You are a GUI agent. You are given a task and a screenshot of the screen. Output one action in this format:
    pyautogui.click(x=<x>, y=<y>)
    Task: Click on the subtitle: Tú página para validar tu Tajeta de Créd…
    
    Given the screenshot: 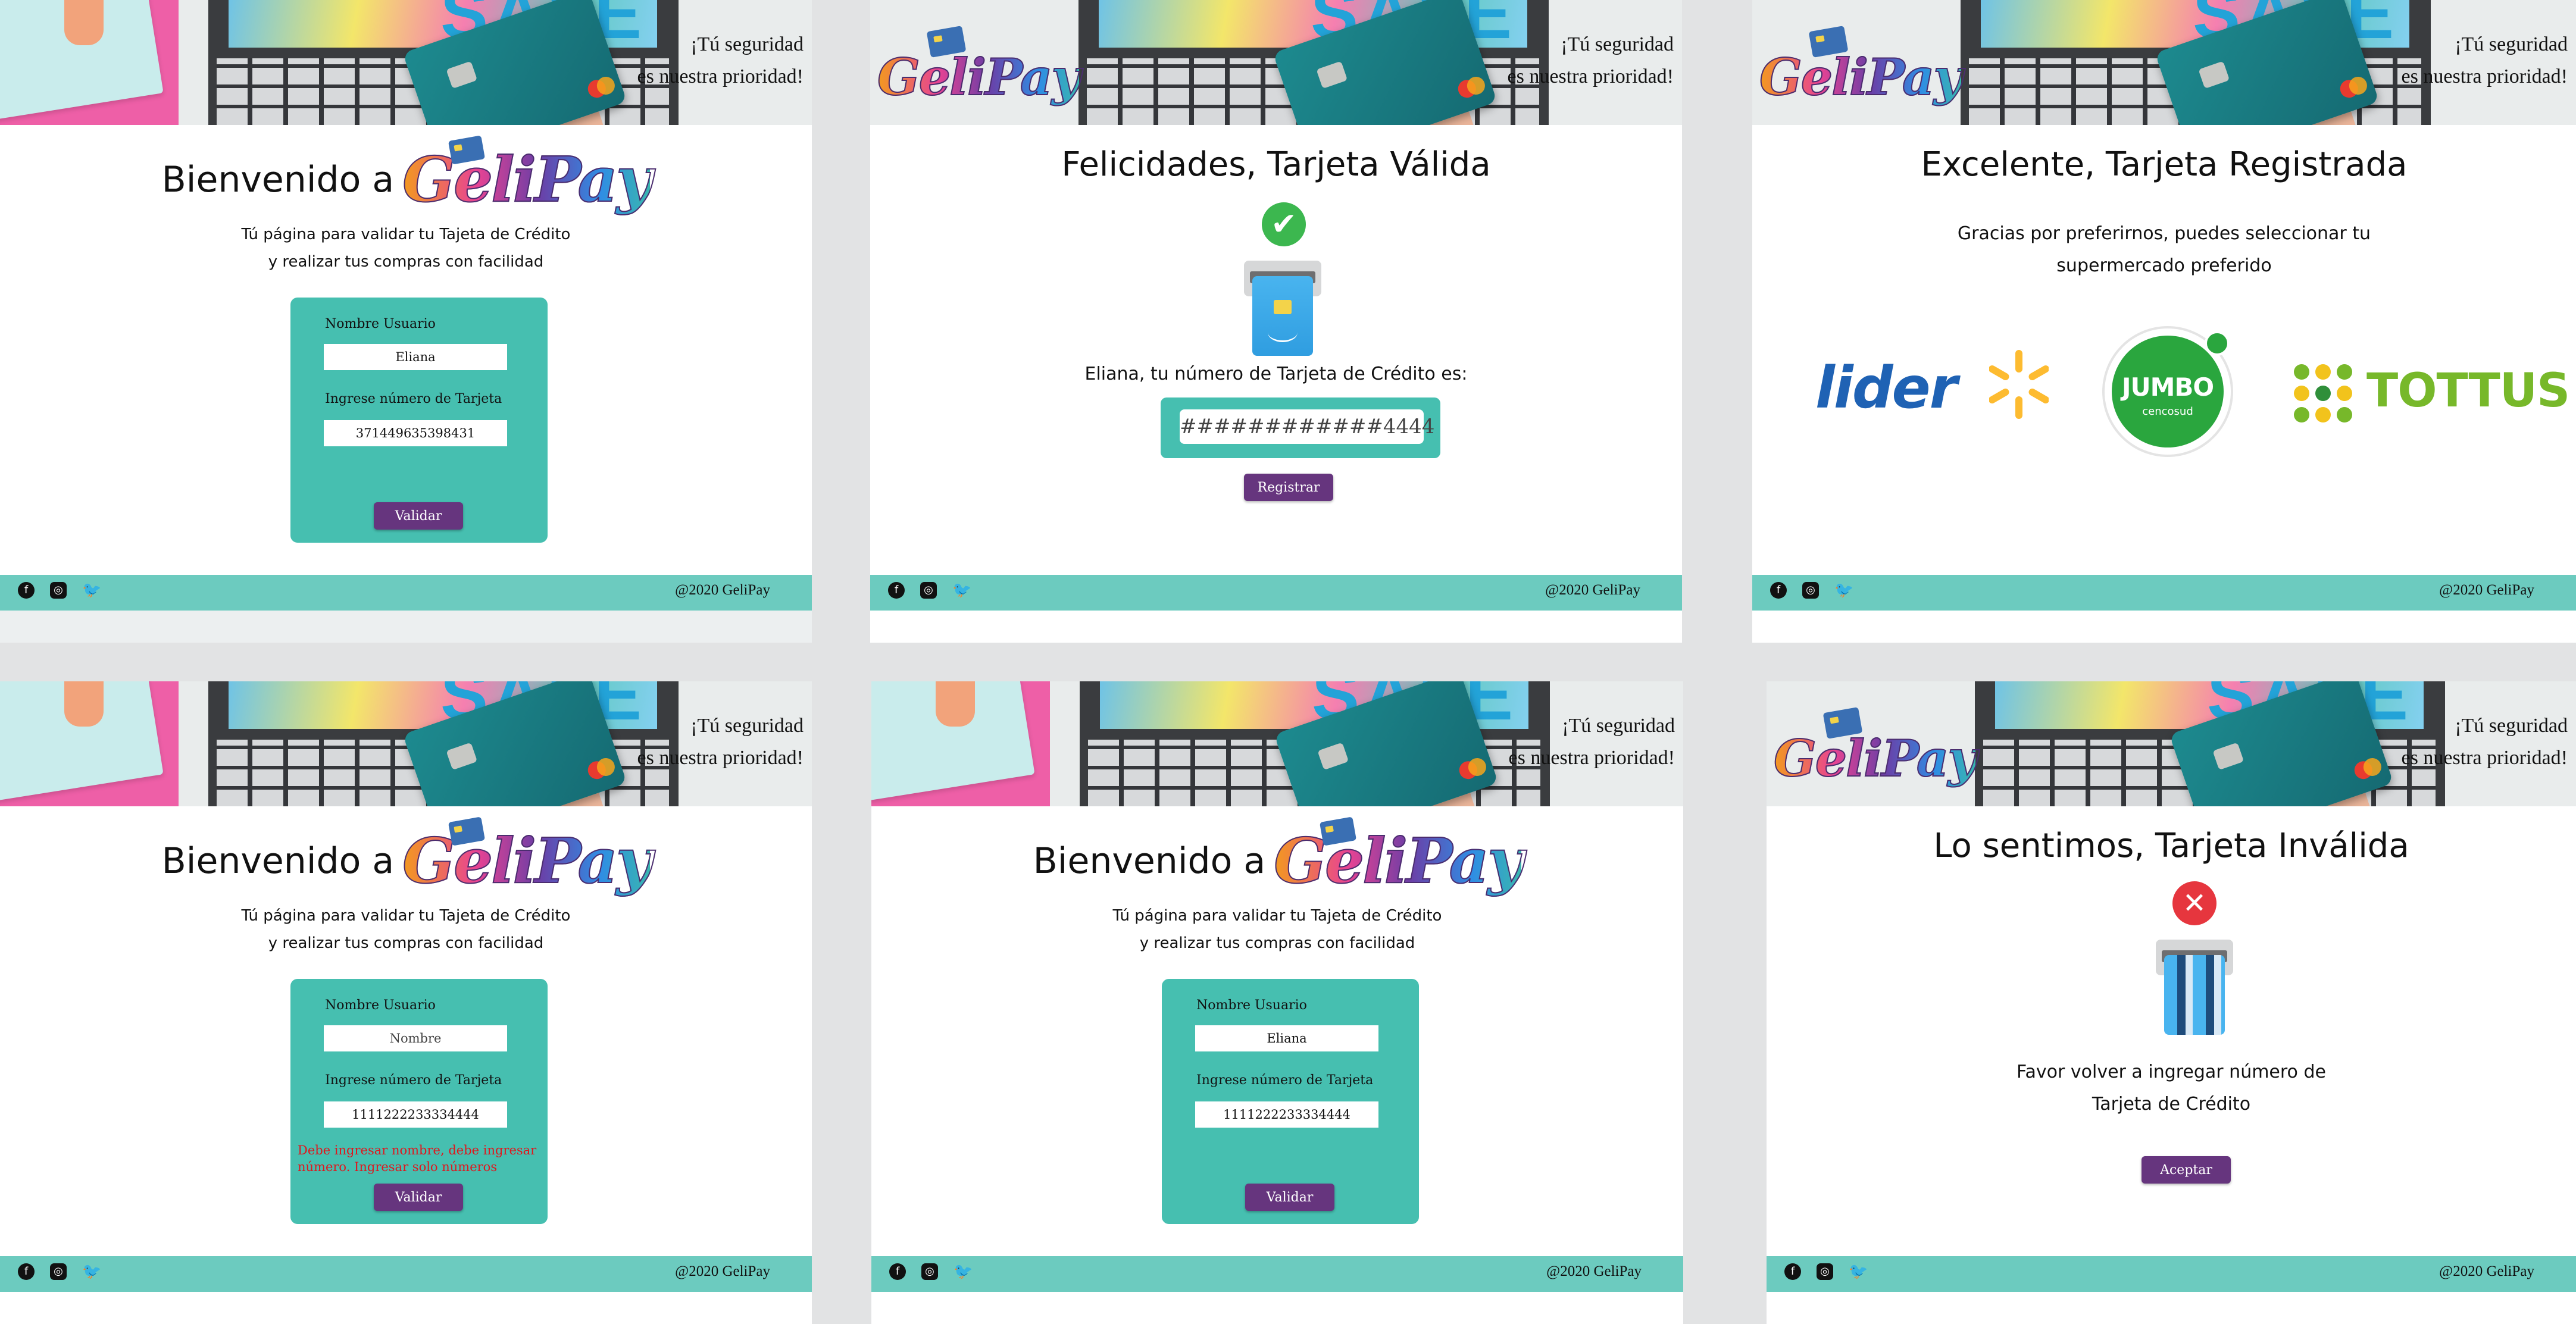 What is the action you would take?
    pyautogui.click(x=406, y=929)
    